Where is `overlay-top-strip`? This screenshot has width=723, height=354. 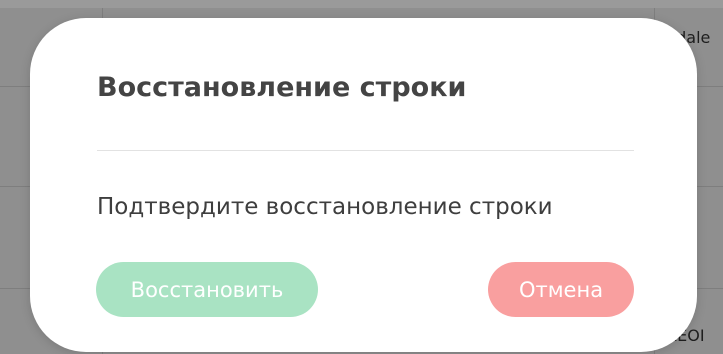
overlay-top-strip is located at coordinates (361, 4).